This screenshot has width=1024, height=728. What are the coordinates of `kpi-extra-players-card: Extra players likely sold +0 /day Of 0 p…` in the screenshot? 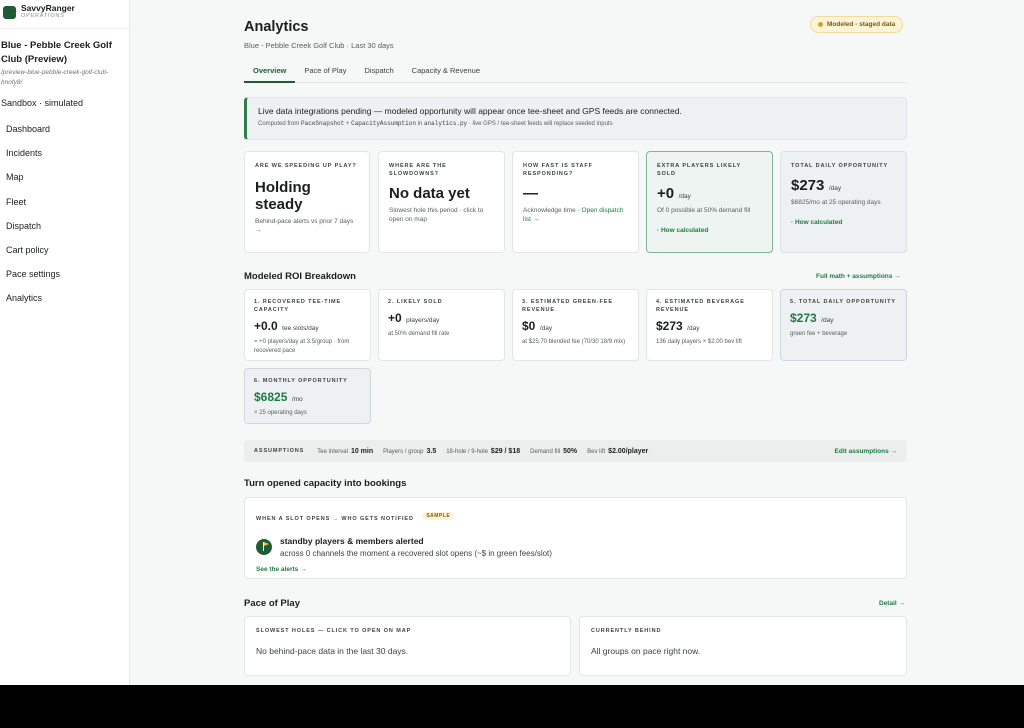 It's located at (709, 202).